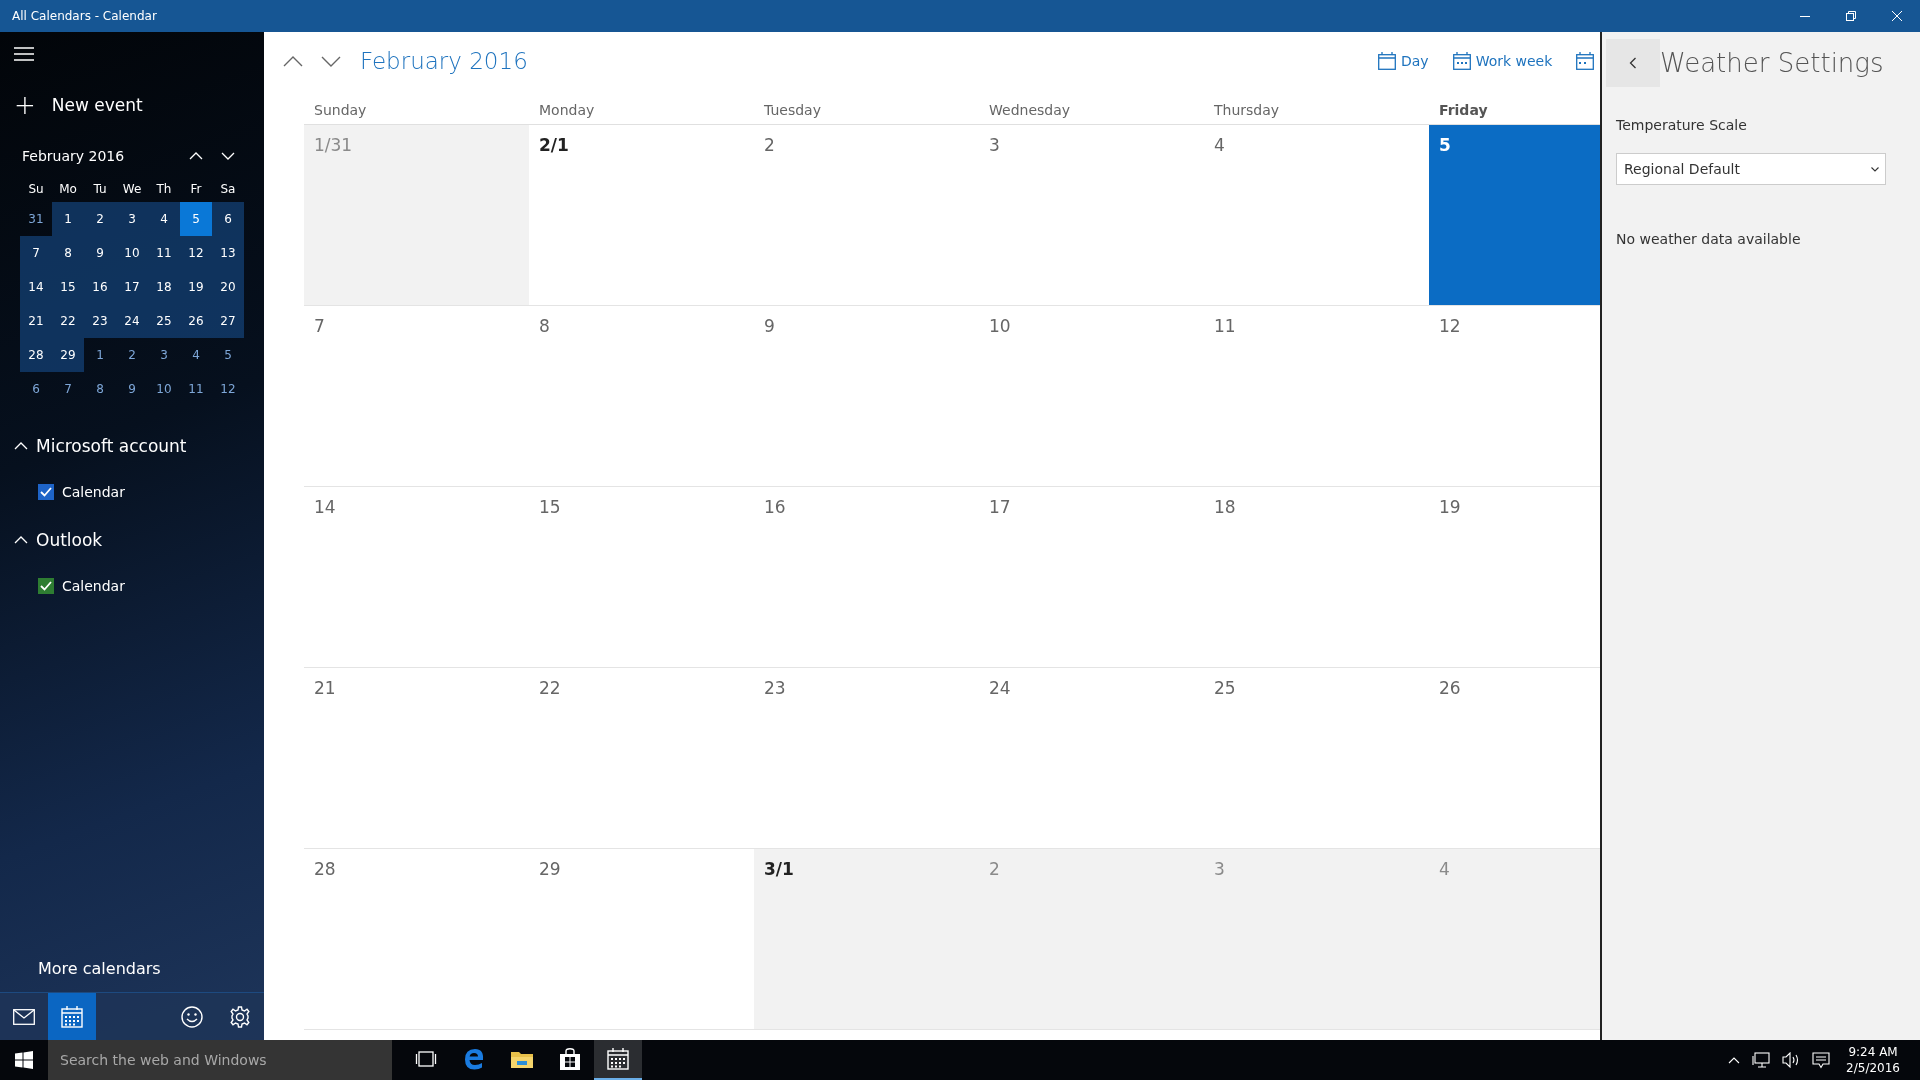 Image resolution: width=1920 pixels, height=1080 pixels. Describe the element at coordinates (1461, 61) in the screenshot. I see `work-week-icon` at that location.